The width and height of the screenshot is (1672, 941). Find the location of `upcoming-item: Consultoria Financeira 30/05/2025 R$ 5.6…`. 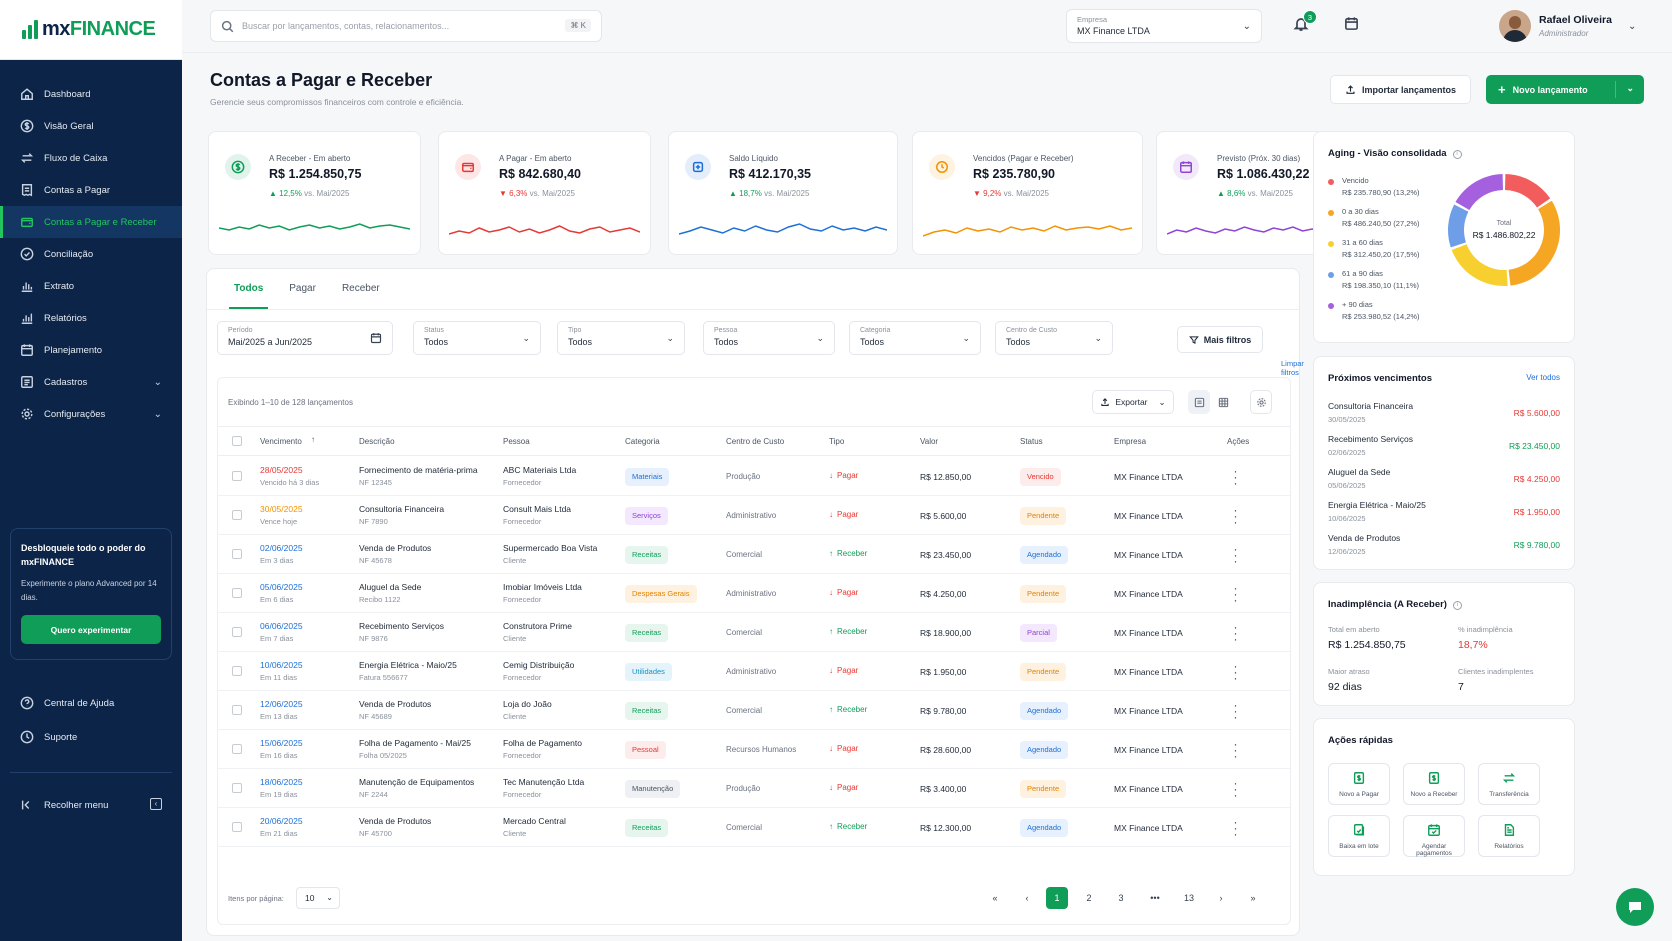

upcoming-item: Consultoria Financeira 30/05/2025 R$ 5.6… is located at coordinates (1444, 416).